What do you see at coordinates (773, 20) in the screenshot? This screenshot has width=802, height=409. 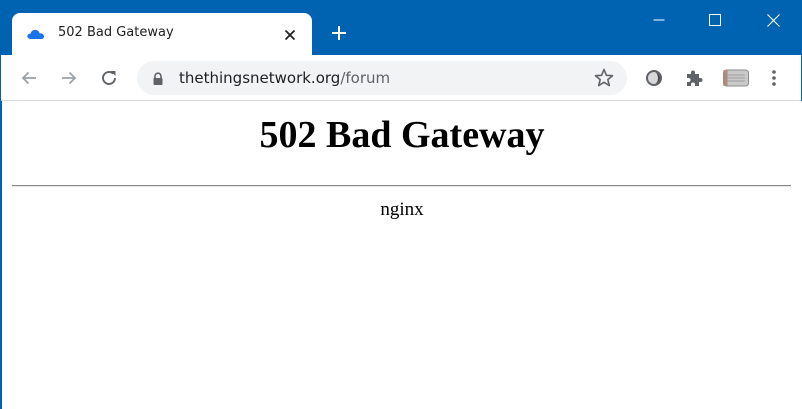 I see `close-icon` at bounding box center [773, 20].